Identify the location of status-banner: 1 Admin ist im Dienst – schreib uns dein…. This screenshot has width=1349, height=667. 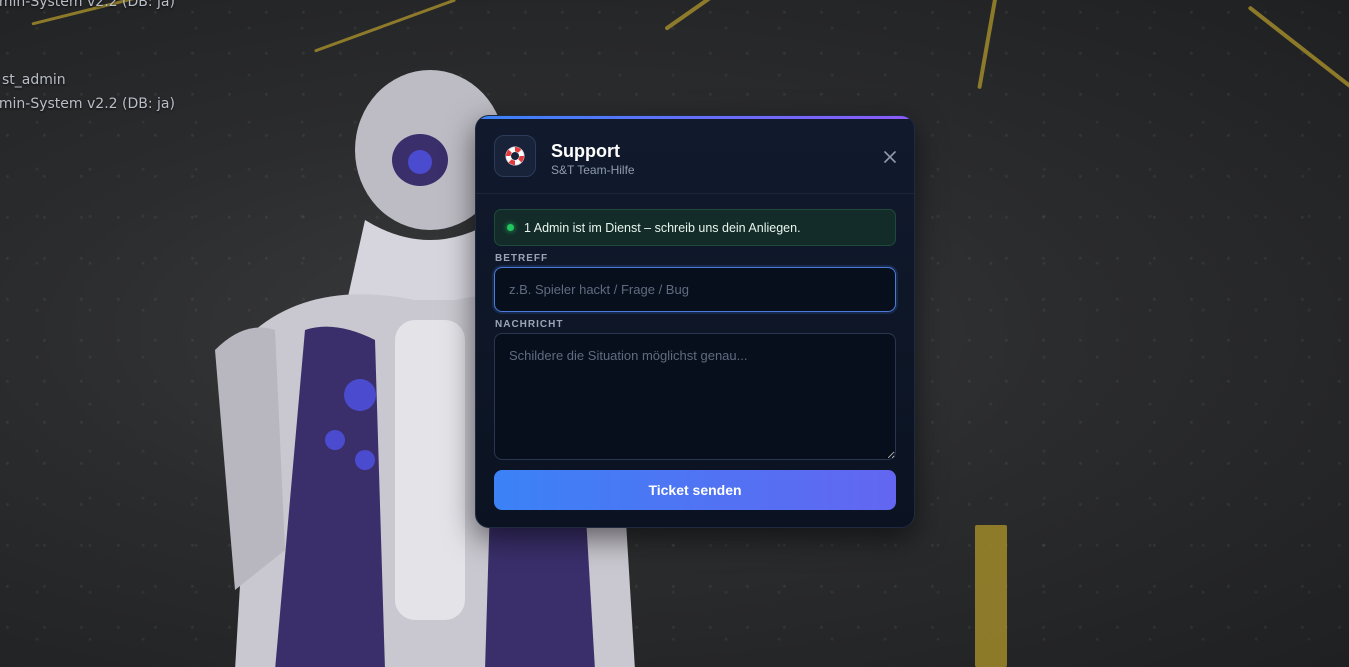
(695, 227).